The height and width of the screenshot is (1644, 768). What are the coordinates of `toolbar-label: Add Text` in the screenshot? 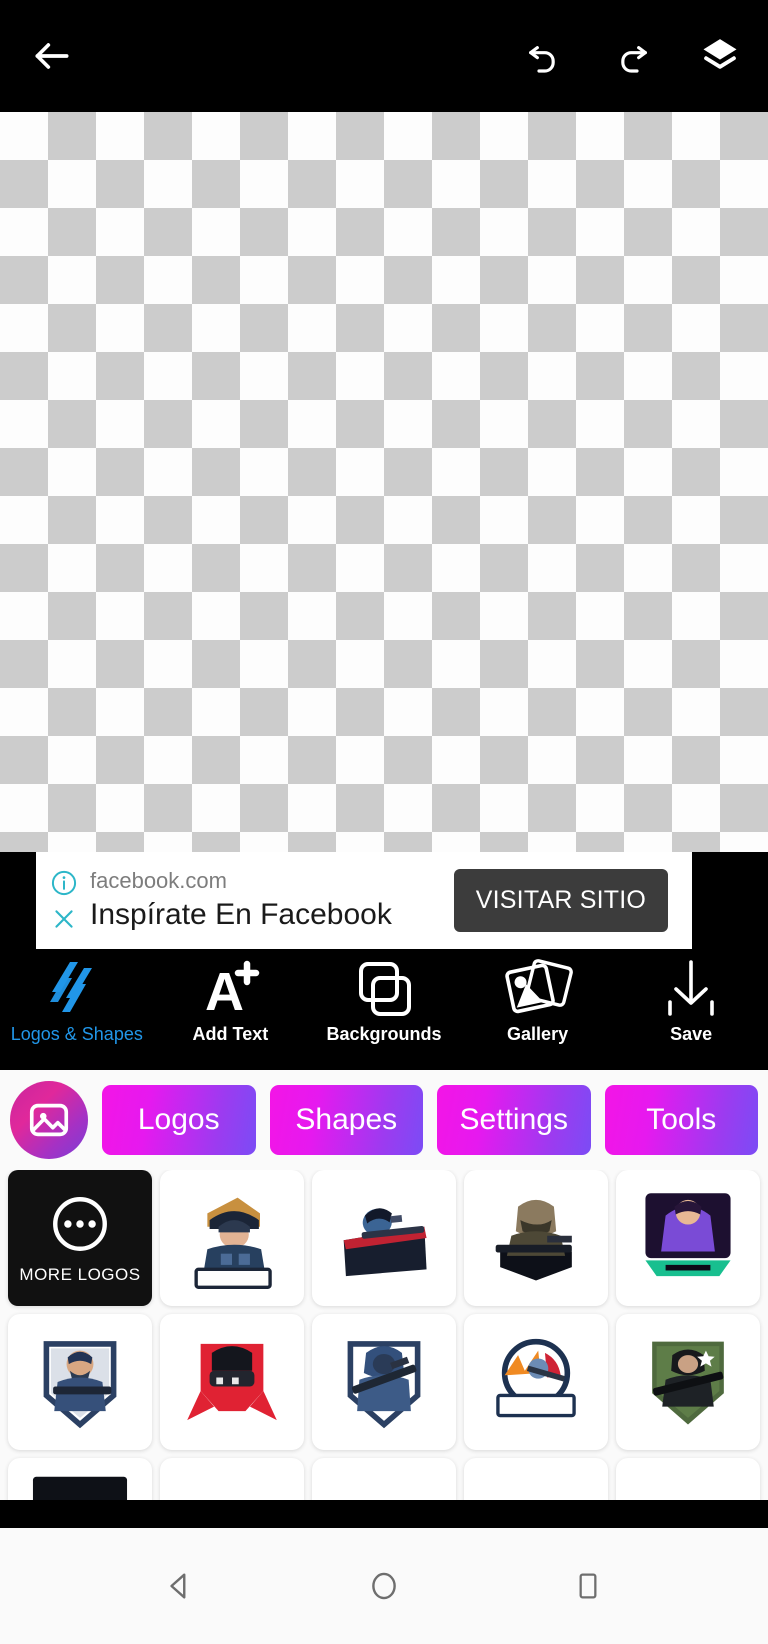 It's located at (230, 1034).